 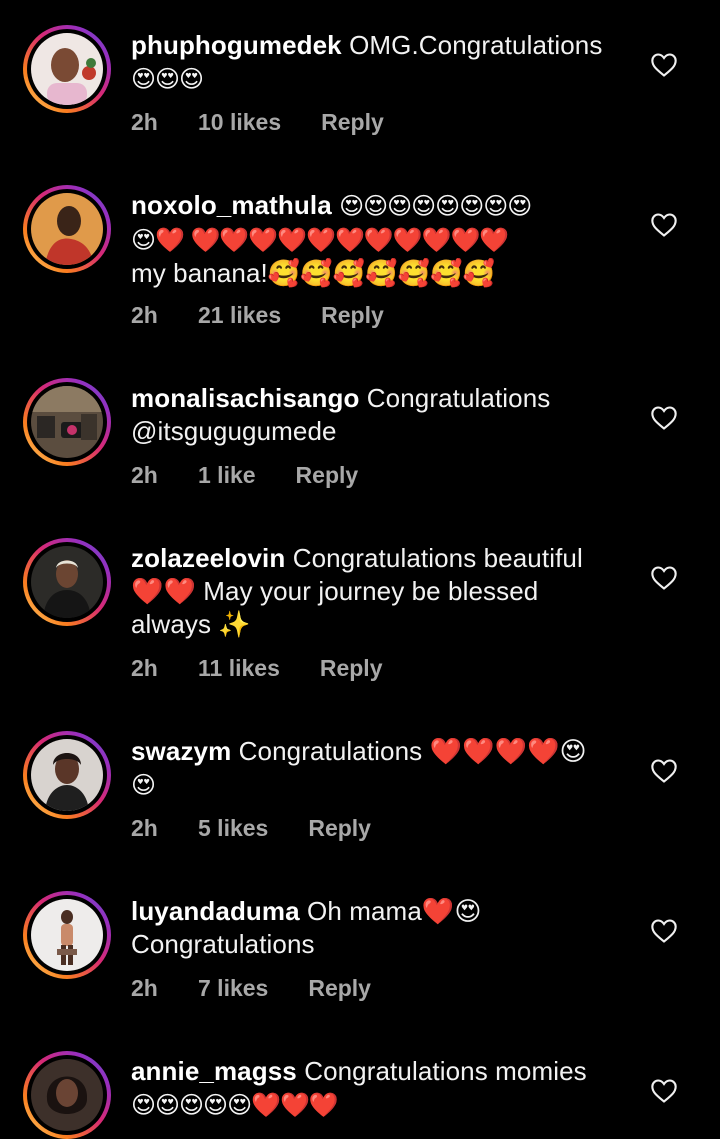 I want to click on comment-text: Oh mama❤️😍, so click(x=394, y=911).